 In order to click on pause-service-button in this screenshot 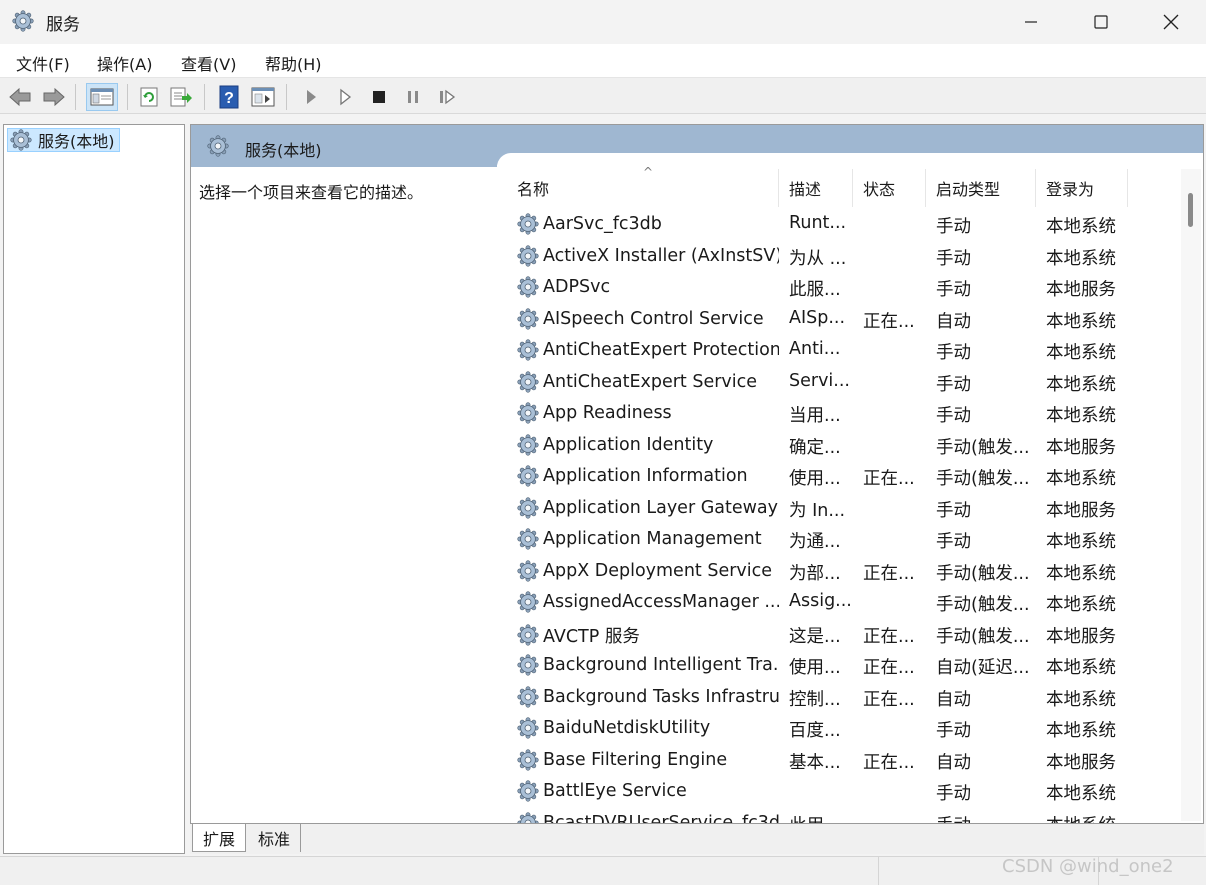, I will do `click(413, 97)`.